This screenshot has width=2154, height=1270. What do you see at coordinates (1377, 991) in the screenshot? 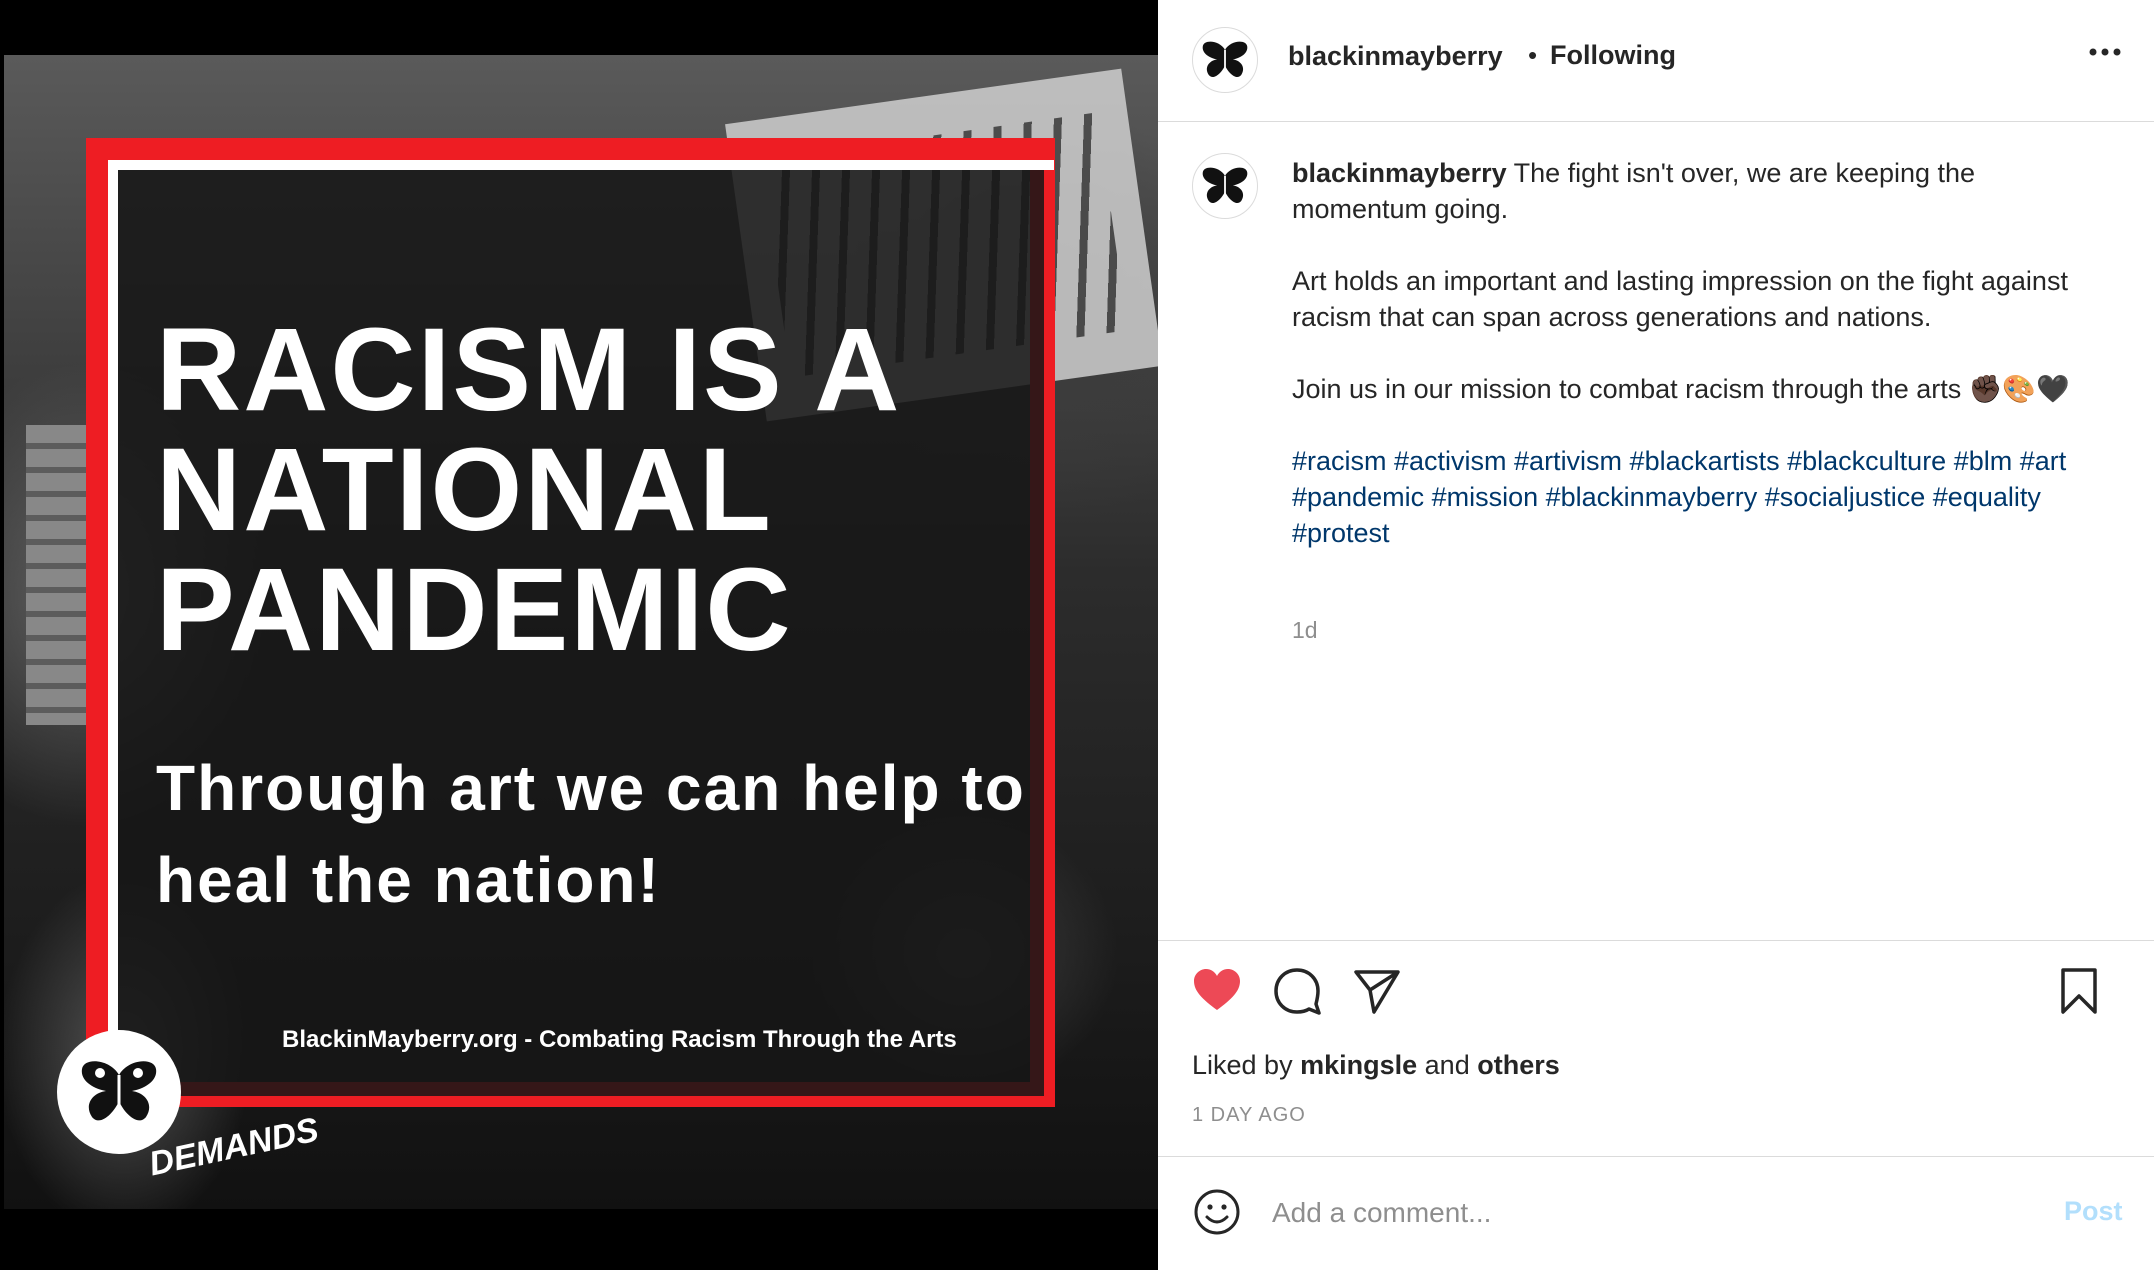
I see `paper-plane-icon` at bounding box center [1377, 991].